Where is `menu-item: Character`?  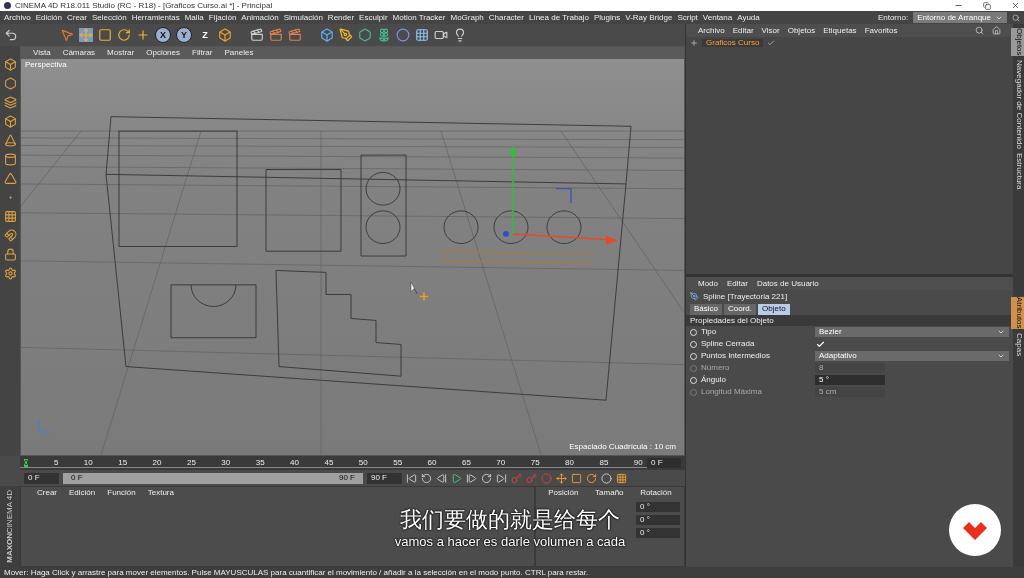
menu-item: Character is located at coordinates (506, 17).